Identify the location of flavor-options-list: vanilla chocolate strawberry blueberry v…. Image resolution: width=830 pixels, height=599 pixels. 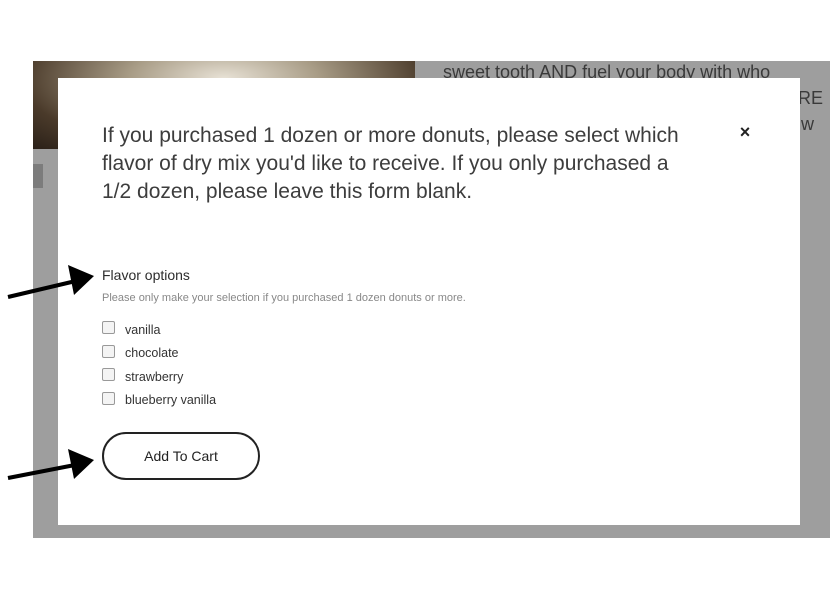
(159, 365).